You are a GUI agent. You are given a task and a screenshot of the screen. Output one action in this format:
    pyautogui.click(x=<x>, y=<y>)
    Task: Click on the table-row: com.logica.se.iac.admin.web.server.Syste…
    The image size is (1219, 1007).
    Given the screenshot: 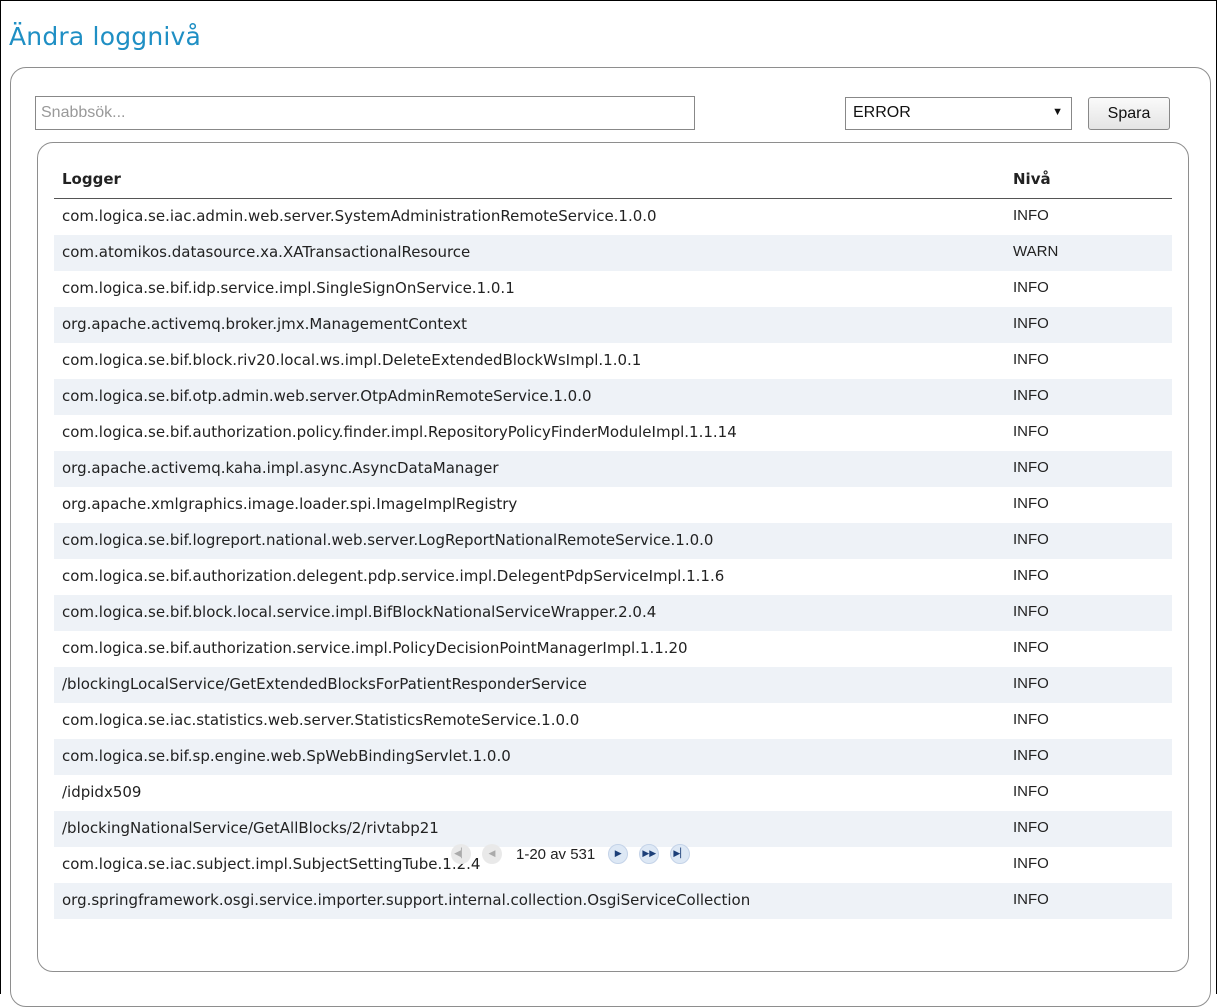 What is the action you would take?
    pyautogui.click(x=613, y=217)
    